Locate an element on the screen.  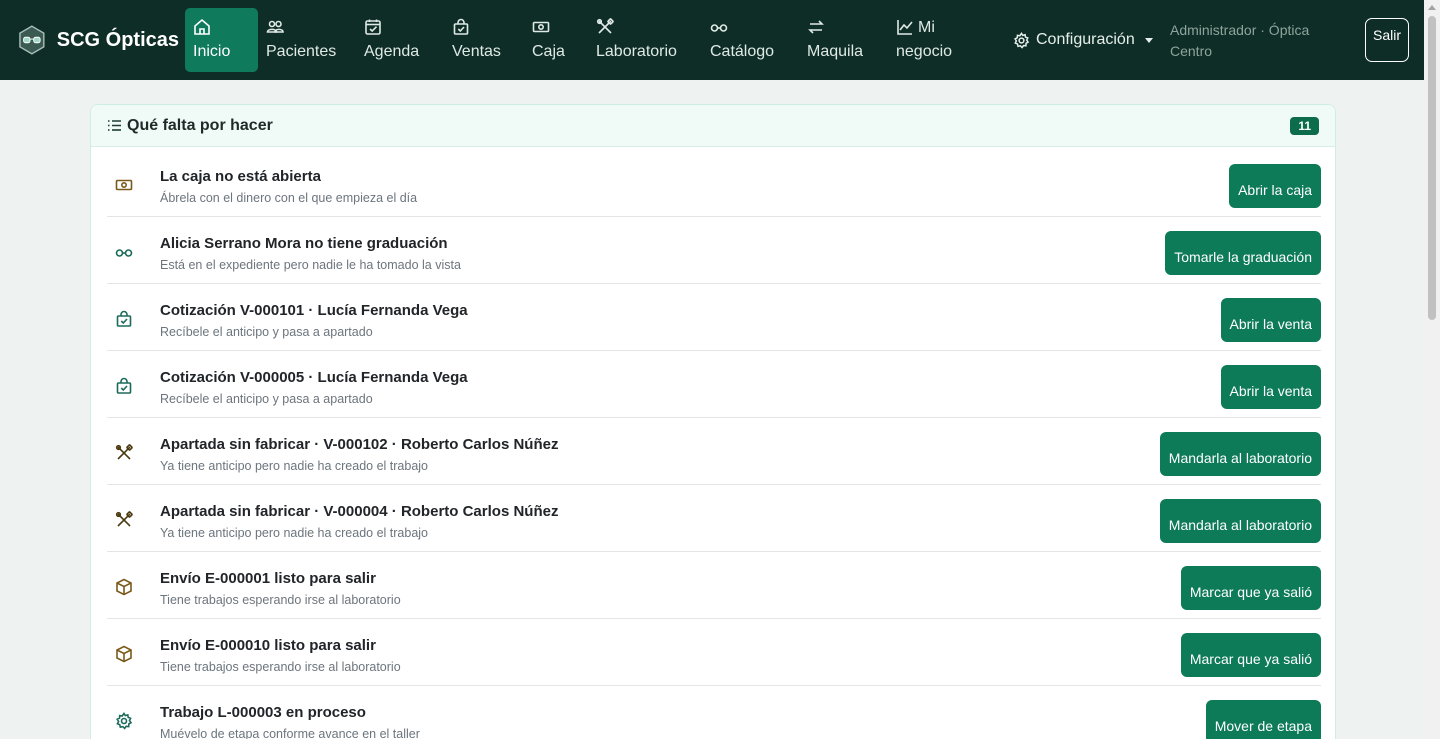
chevron-down-icon is located at coordinates (1148, 40).